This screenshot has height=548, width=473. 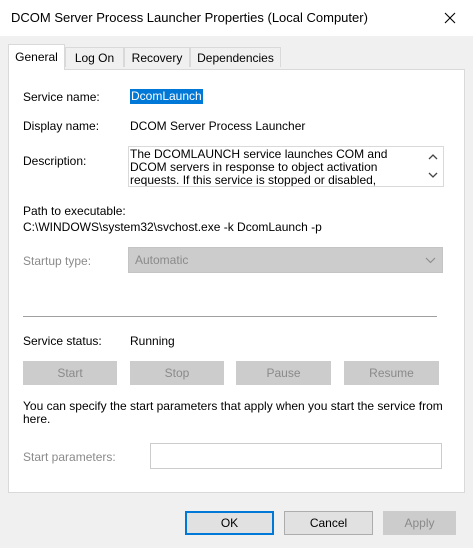 What do you see at coordinates (166, 96) in the screenshot?
I see `service-name-value: DcomLaunch` at bounding box center [166, 96].